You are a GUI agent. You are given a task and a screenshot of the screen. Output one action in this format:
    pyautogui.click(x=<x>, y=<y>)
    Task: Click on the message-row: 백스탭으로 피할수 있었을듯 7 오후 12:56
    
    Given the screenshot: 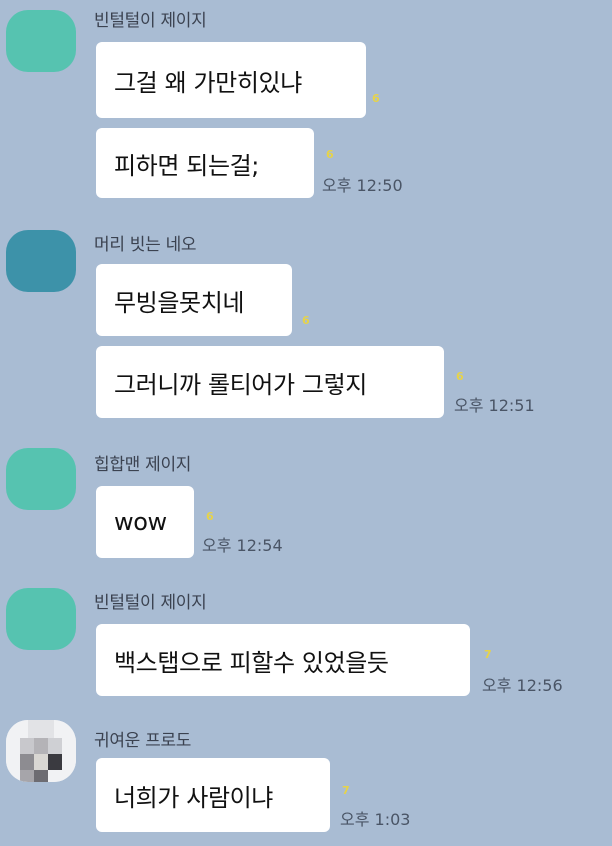 What is the action you would take?
    pyautogui.click(x=329, y=660)
    